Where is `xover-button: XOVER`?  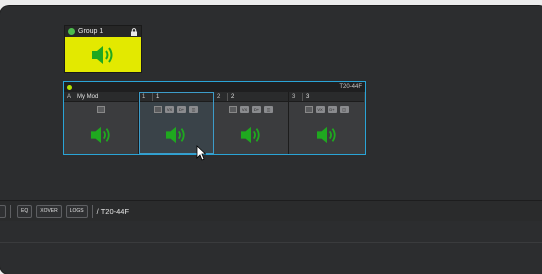 xover-button: XOVER is located at coordinates (49, 211).